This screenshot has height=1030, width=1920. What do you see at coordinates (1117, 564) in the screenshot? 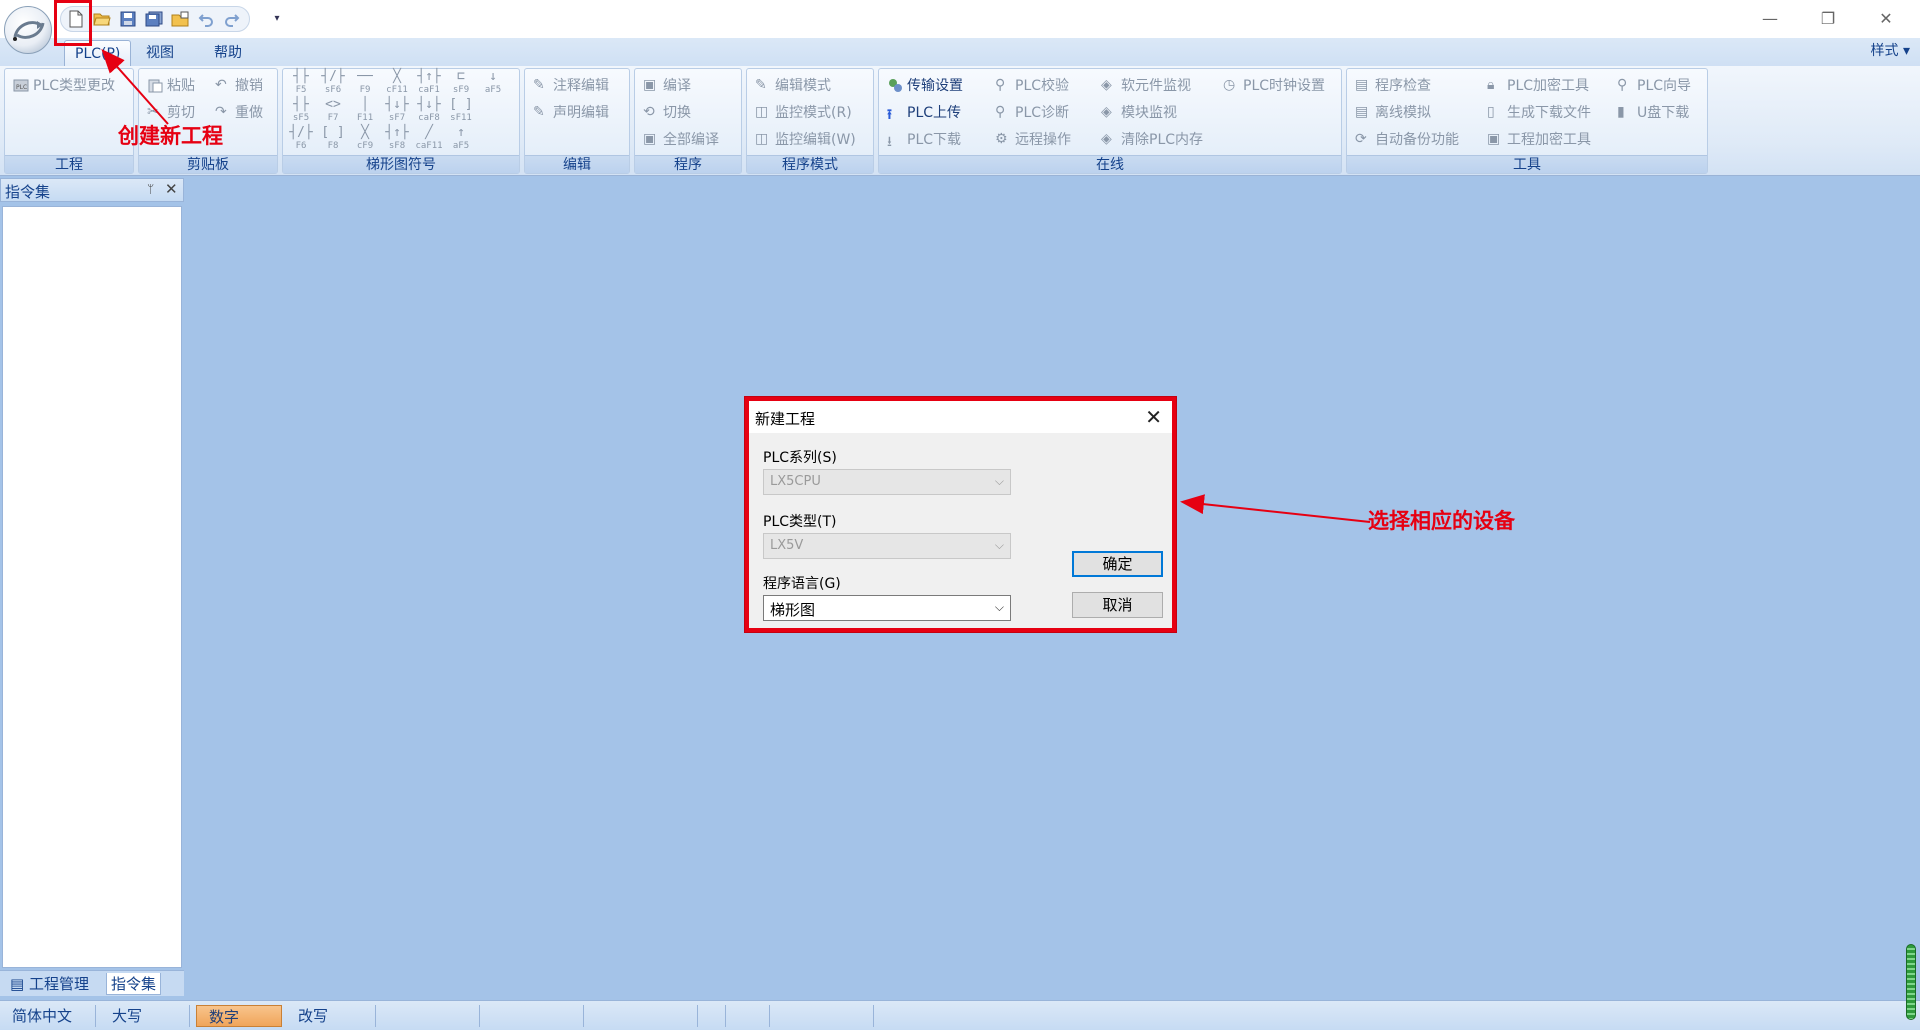
I see `ok-button: 确定` at bounding box center [1117, 564].